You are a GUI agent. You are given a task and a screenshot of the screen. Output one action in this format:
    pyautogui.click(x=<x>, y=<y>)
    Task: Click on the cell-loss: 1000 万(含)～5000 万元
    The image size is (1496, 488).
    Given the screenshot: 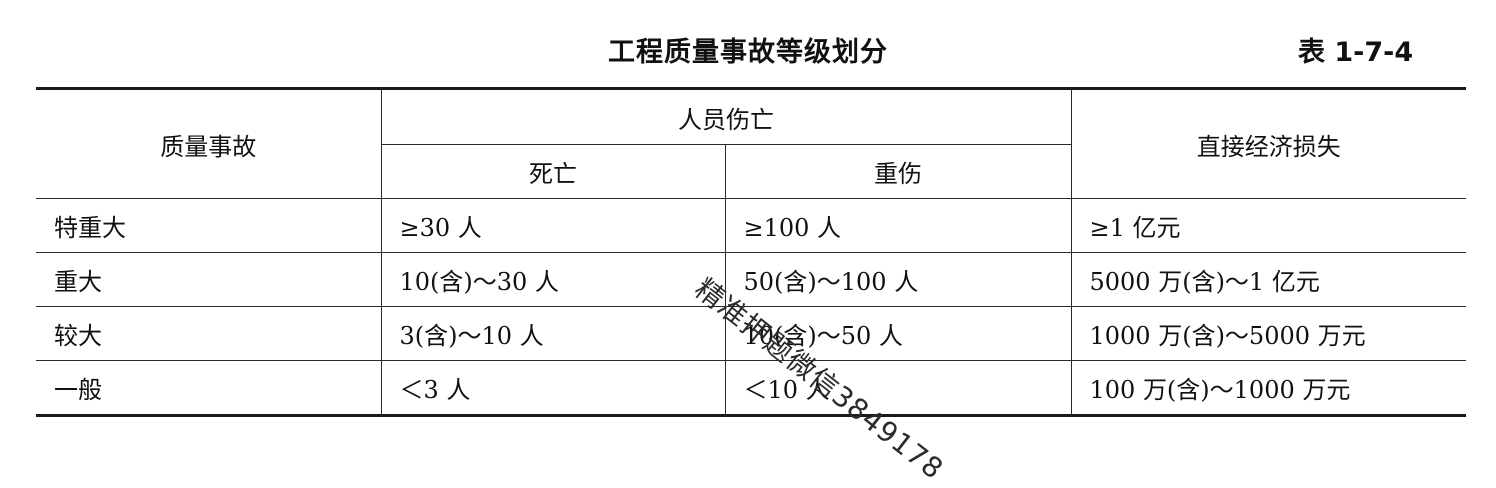 What is the action you would take?
    pyautogui.click(x=1268, y=333)
    